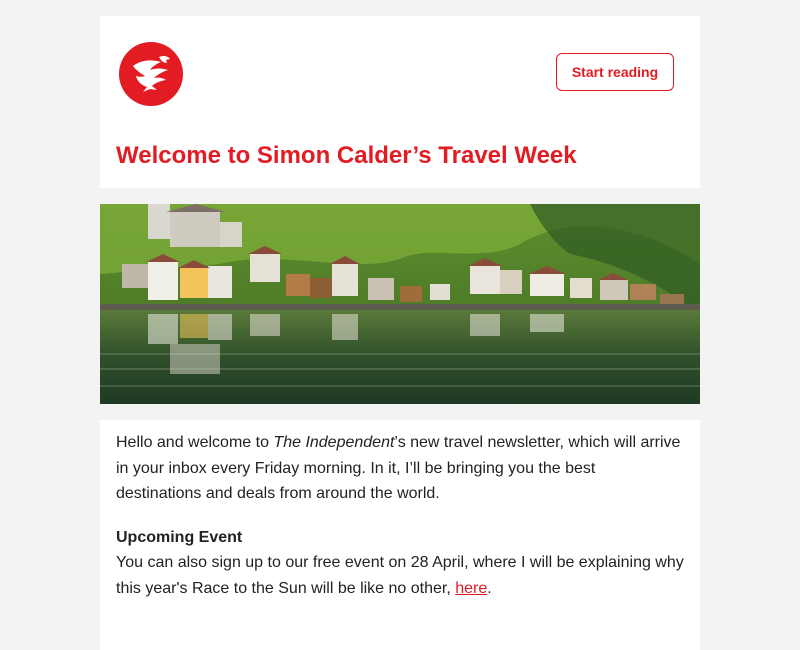 The width and height of the screenshot is (800, 650). Describe the element at coordinates (615, 72) in the screenshot. I see `start-reading-button: Start reading` at that location.